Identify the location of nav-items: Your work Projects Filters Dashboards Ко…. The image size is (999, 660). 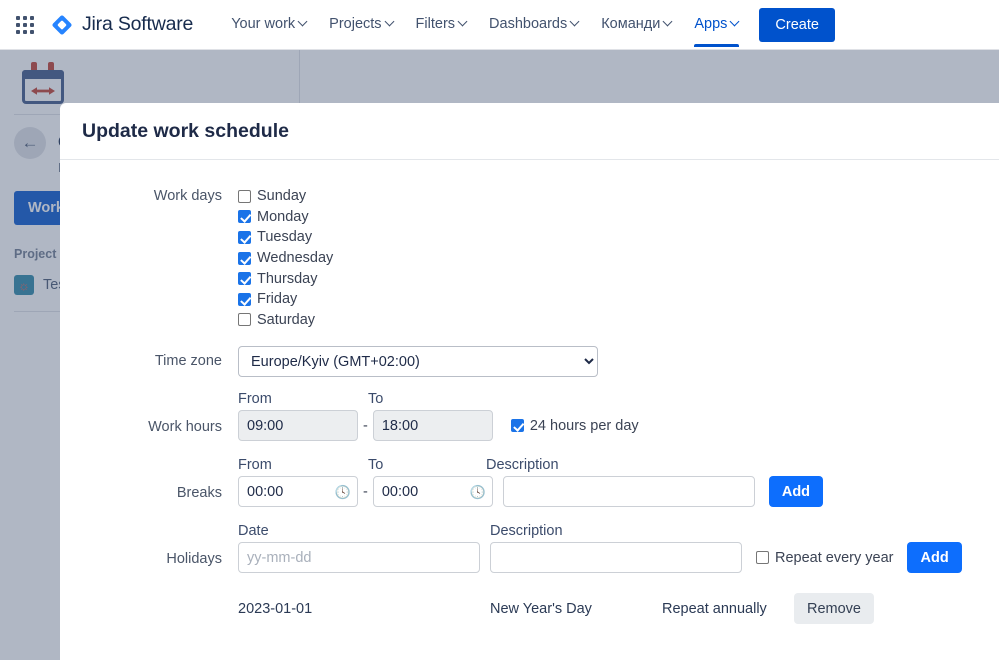
(485, 24).